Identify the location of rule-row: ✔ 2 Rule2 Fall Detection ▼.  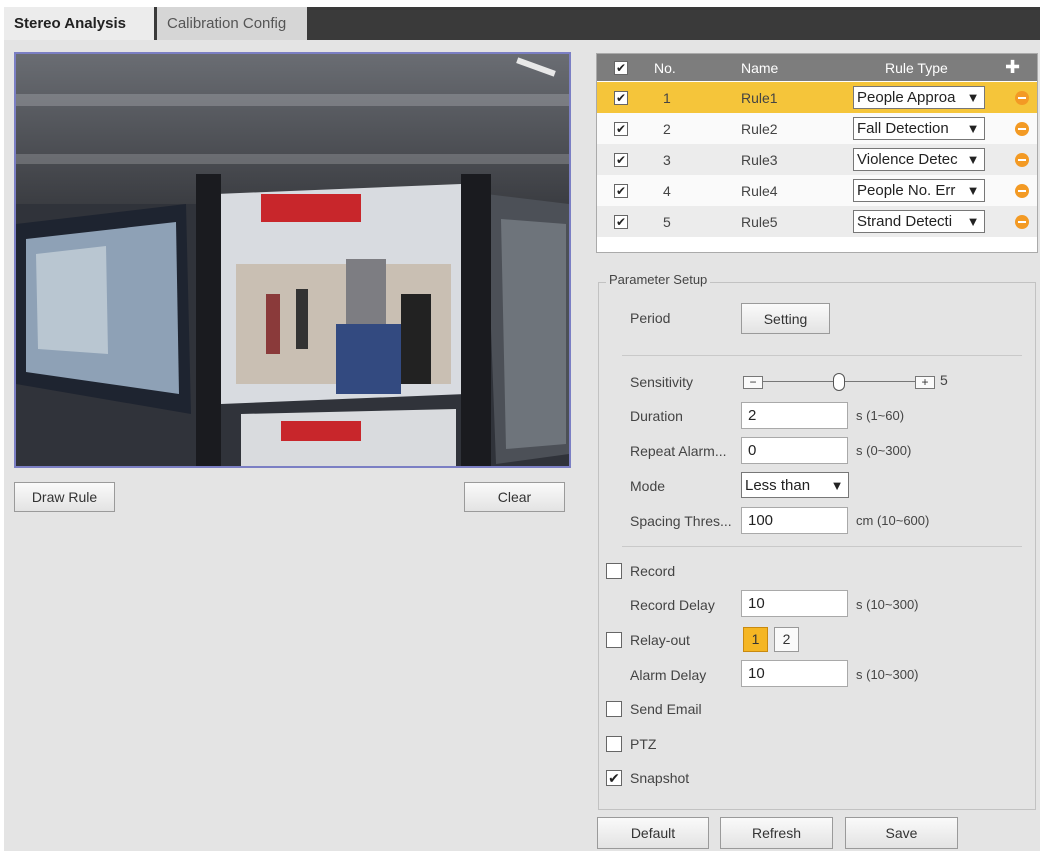
(817, 128).